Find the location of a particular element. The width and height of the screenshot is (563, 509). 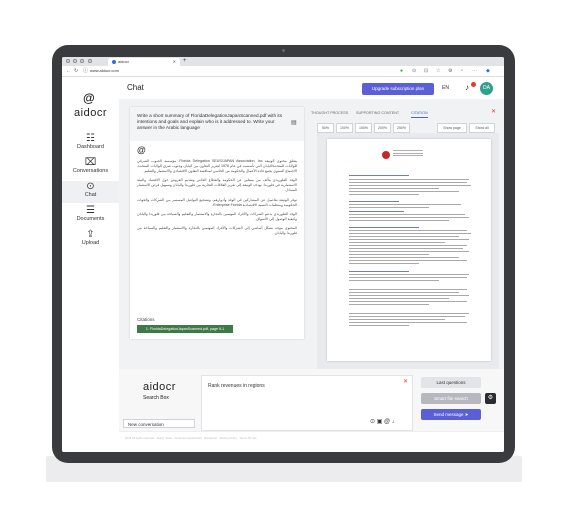

clear-query-icon: ✕ is located at coordinates (405, 381).